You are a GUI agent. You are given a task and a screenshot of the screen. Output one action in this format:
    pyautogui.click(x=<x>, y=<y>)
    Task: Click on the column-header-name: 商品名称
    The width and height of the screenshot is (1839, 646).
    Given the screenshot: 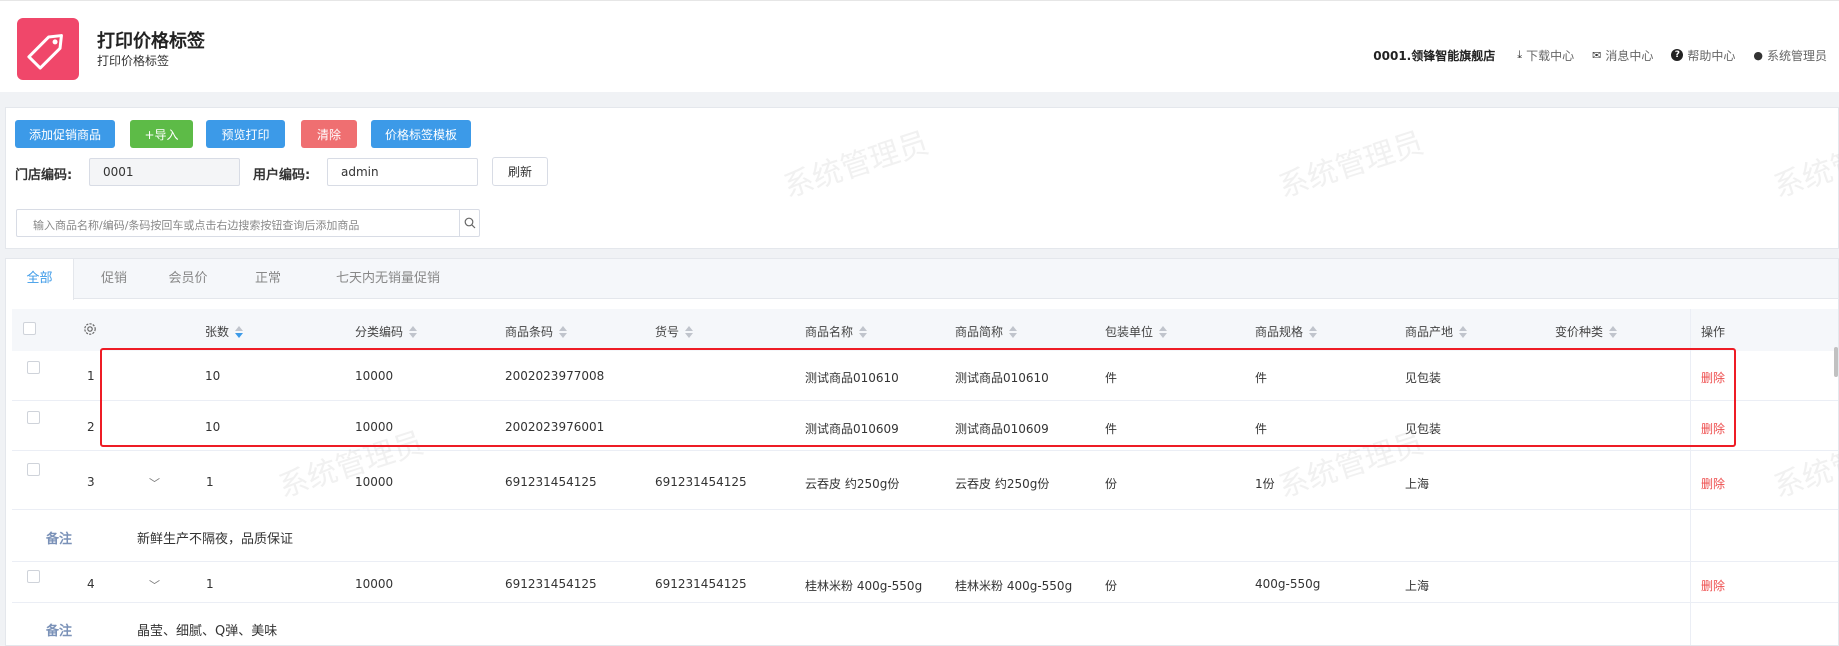 What is the action you would take?
    pyautogui.click(x=836, y=331)
    